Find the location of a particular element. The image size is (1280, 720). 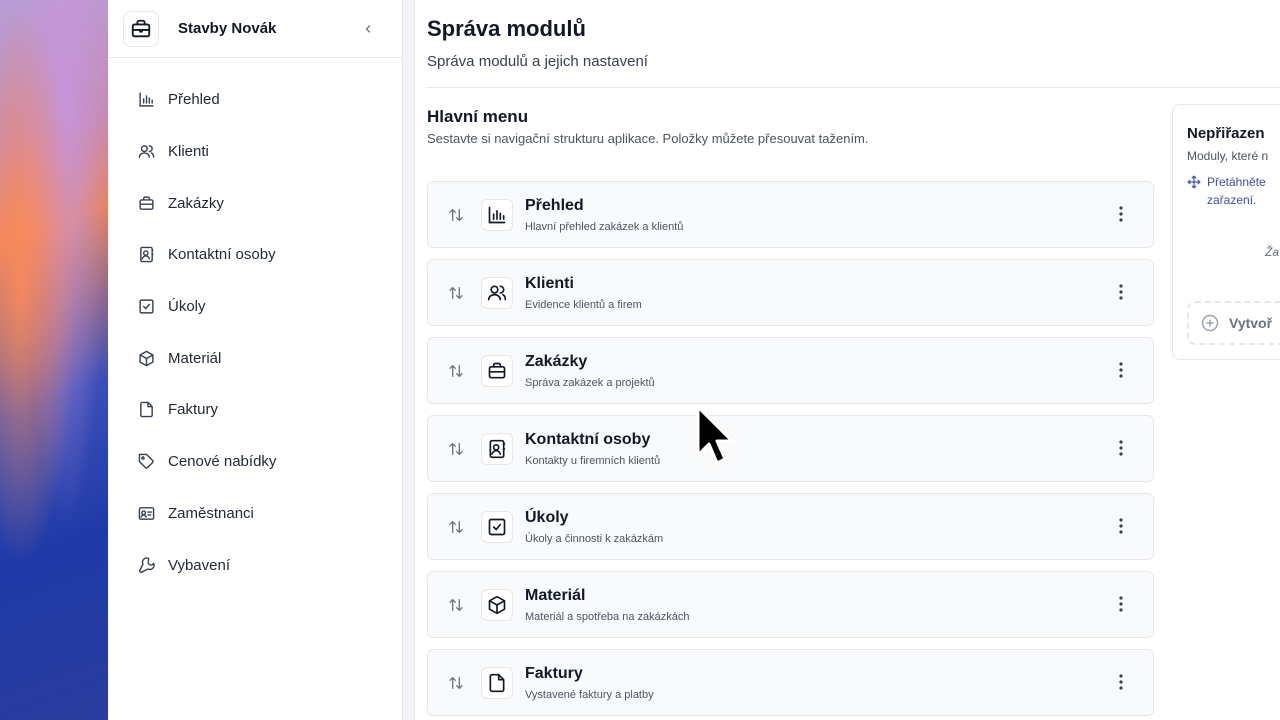

sidebar-item-label: Klienti is located at coordinates (188, 152).